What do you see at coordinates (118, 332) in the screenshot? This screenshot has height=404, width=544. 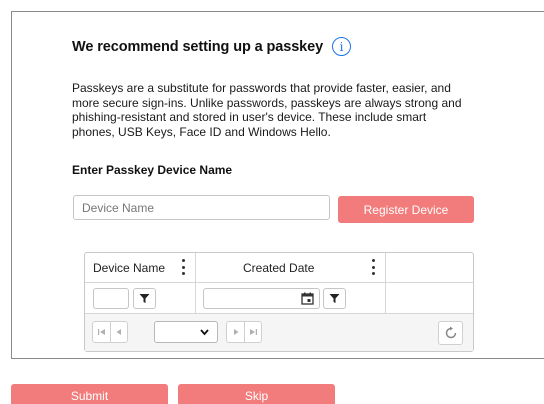 I see `prev-page-icon` at bounding box center [118, 332].